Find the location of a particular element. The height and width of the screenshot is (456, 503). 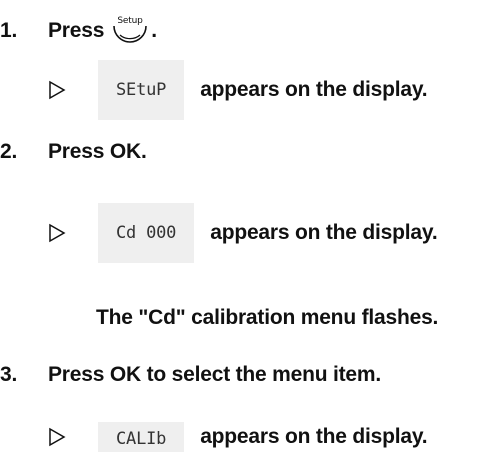

result-2: Cd 000 appears on the display. is located at coordinates (243, 233).